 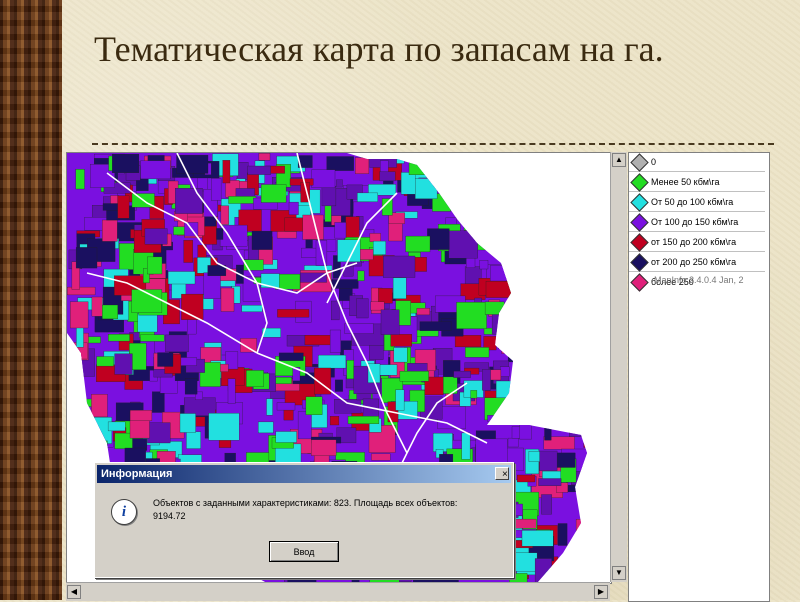 I want to click on legend-label: От 100 до 150 кбм\га, so click(x=695, y=222).